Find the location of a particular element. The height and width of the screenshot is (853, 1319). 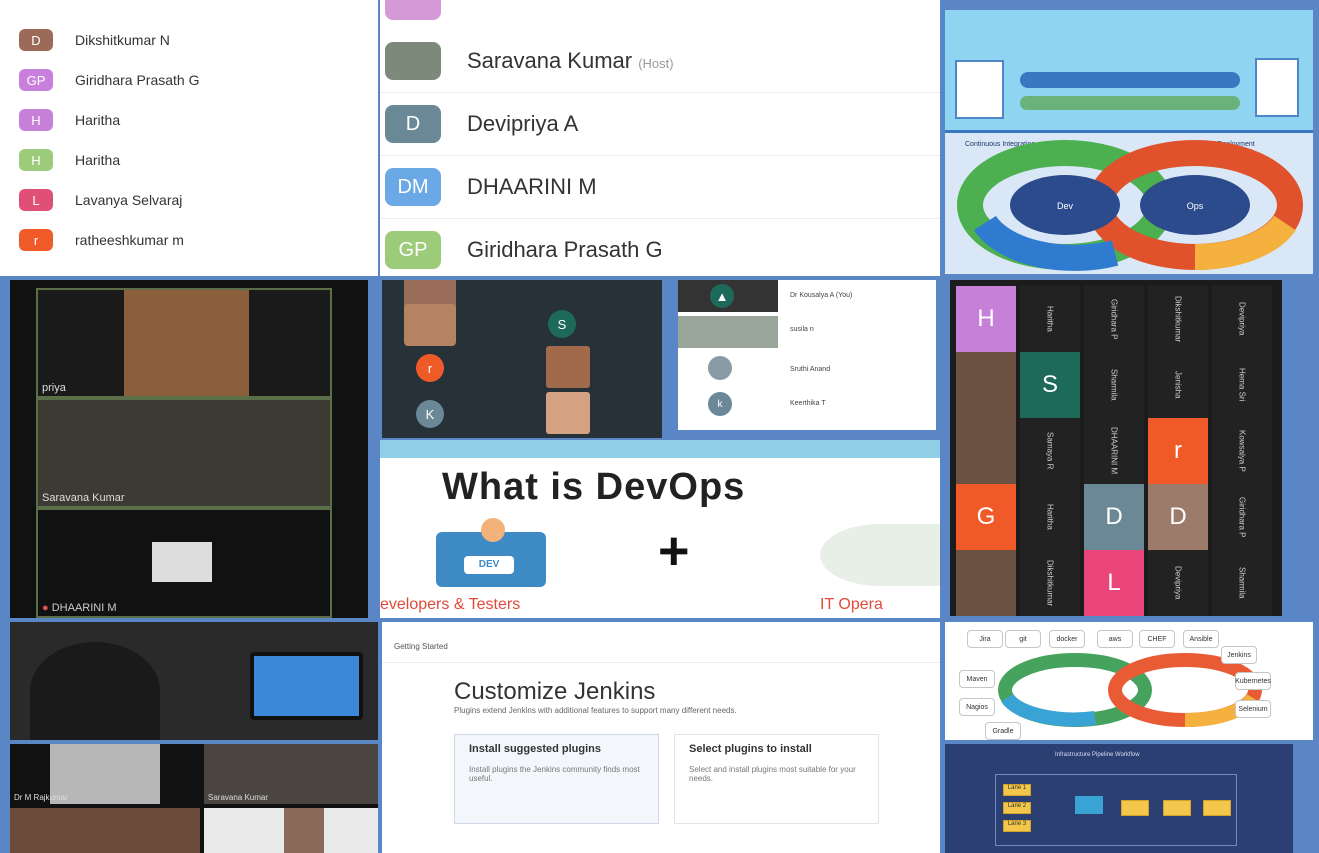

gallery-tile: DHAARINI M is located at coordinates (1114, 451).